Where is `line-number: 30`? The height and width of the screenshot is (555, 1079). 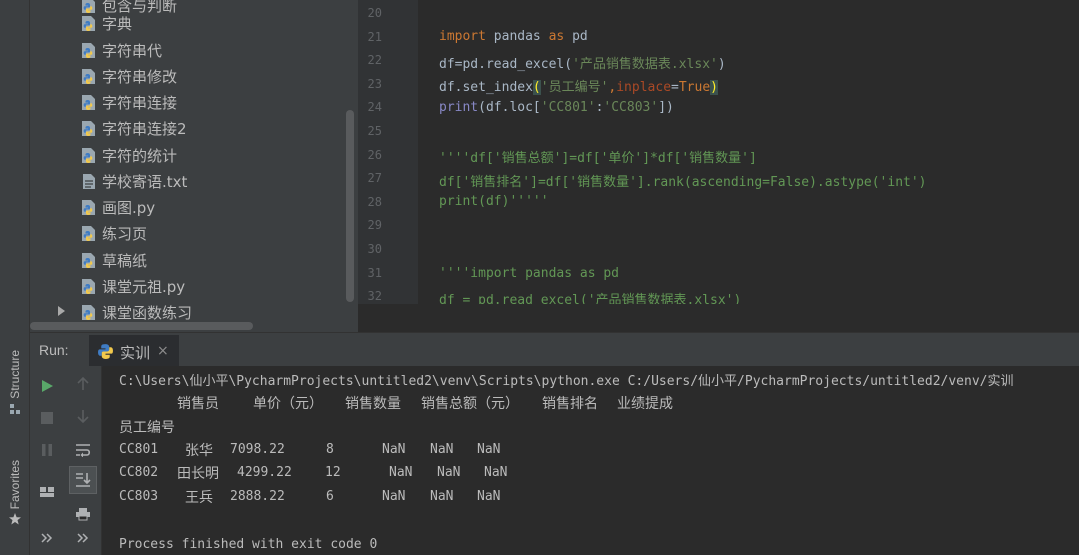 line-number: 30 is located at coordinates (374, 249).